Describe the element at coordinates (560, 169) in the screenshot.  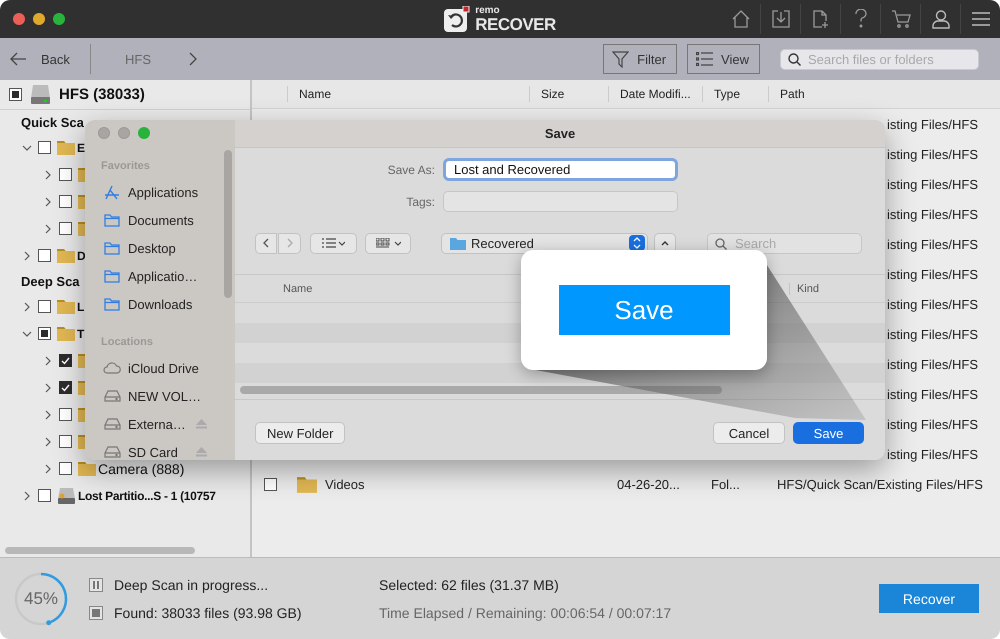
I see `save-as-field: Lost and Recovered` at that location.